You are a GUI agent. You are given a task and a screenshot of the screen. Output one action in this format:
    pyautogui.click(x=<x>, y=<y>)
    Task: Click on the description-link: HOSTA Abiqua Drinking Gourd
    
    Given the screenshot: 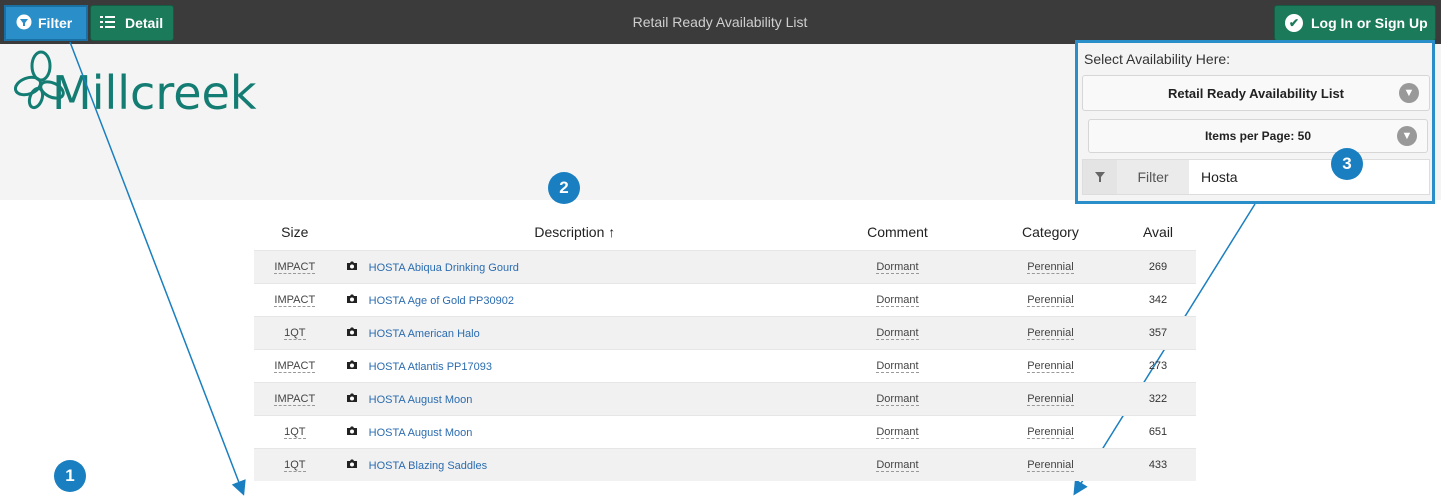 What is the action you would take?
    pyautogui.click(x=444, y=268)
    